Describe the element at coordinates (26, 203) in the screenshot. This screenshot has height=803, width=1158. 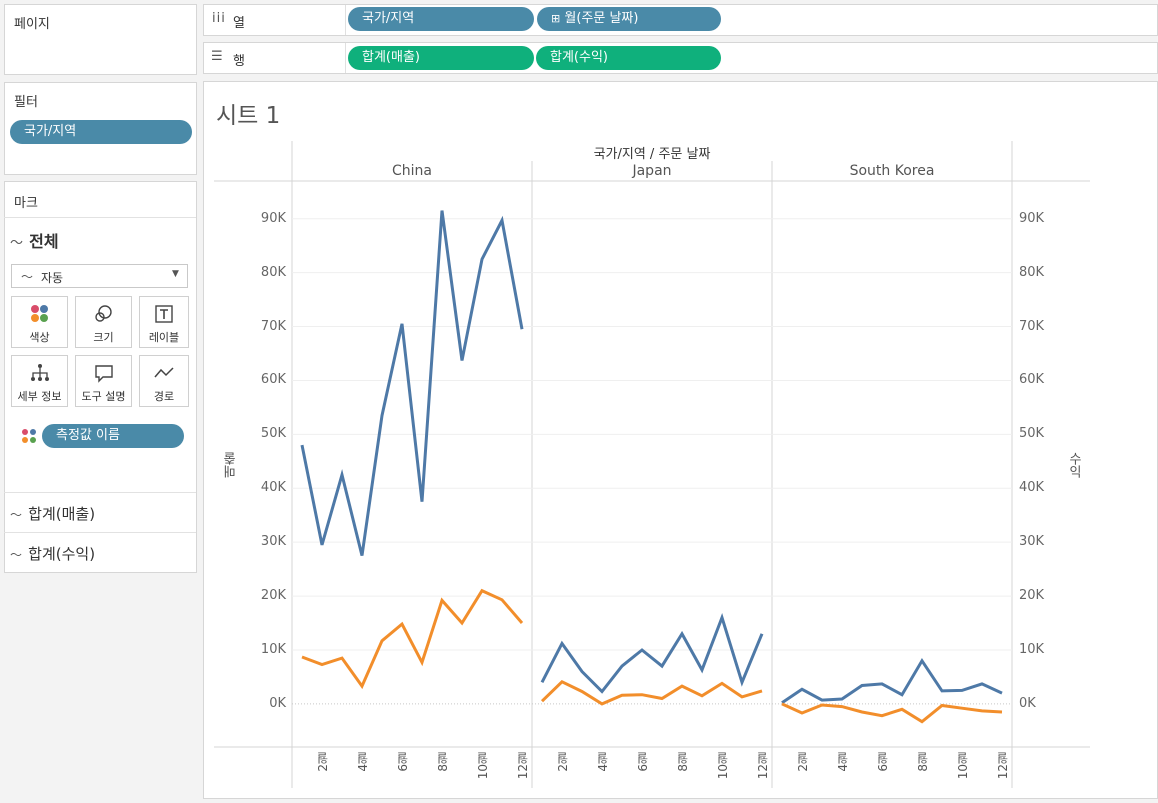
I see `marks-title: 마크` at that location.